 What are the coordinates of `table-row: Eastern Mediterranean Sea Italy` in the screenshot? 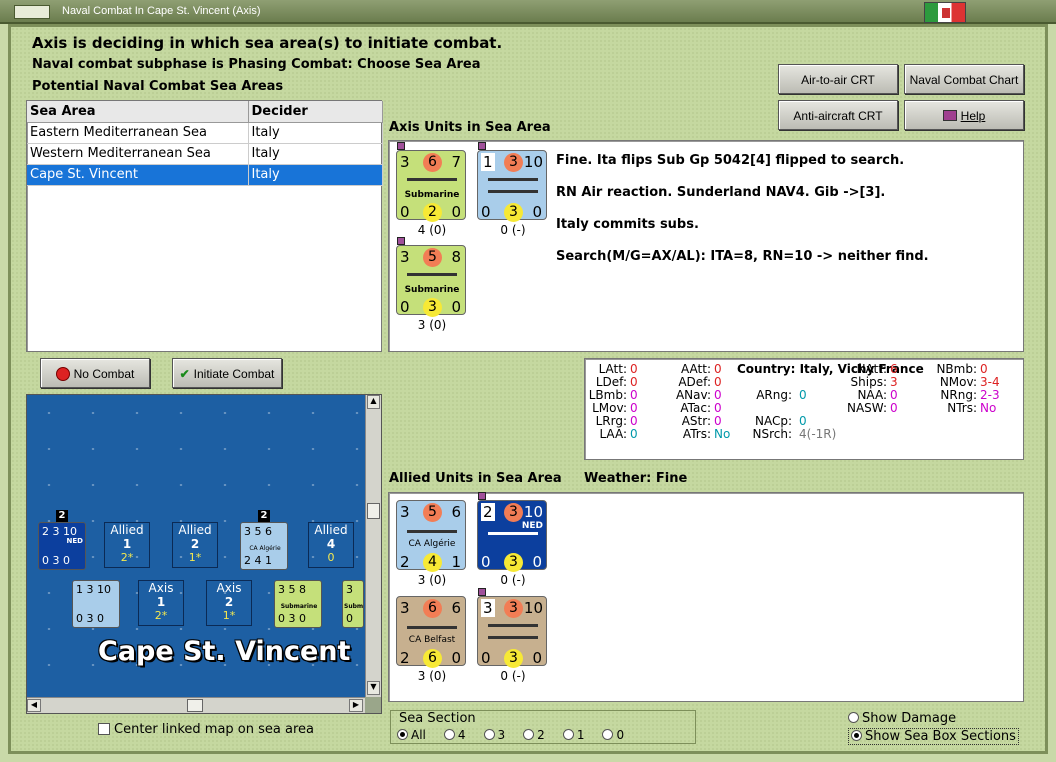 It's located at (205, 133).